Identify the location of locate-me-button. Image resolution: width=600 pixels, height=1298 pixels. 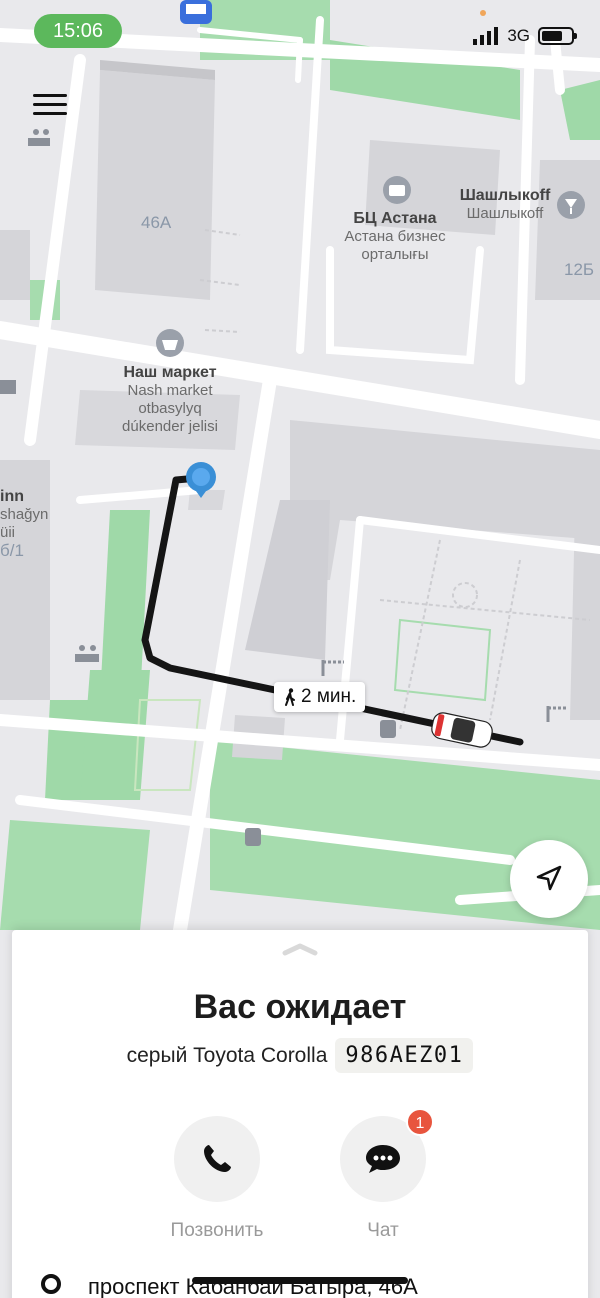
(549, 879).